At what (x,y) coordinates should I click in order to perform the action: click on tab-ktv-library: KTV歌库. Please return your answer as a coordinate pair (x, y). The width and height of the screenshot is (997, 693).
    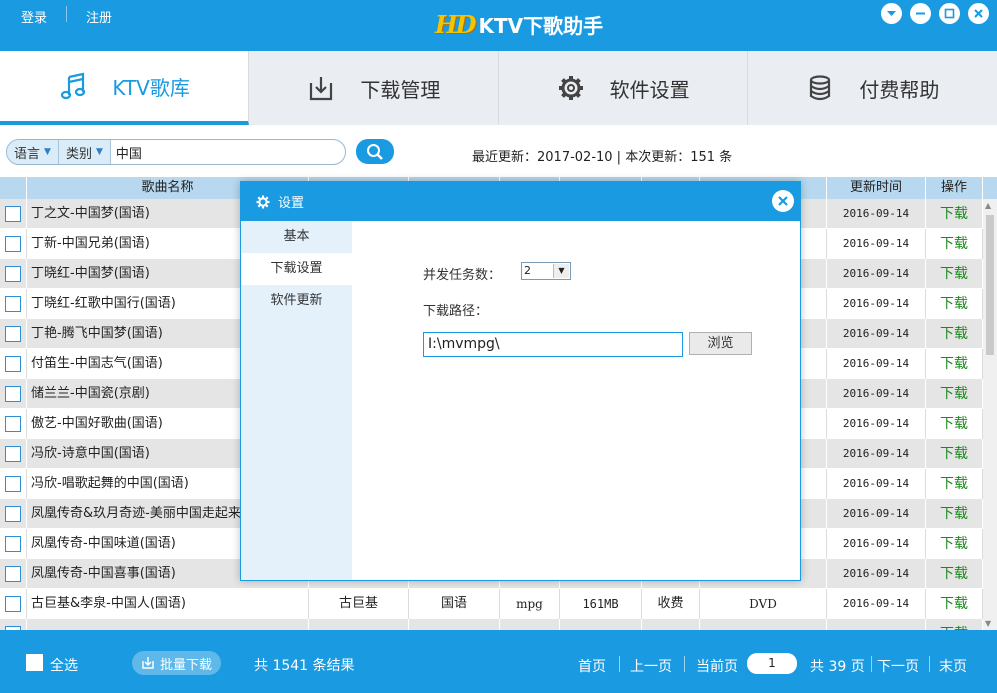
    Looking at the image, I should click on (125, 88).